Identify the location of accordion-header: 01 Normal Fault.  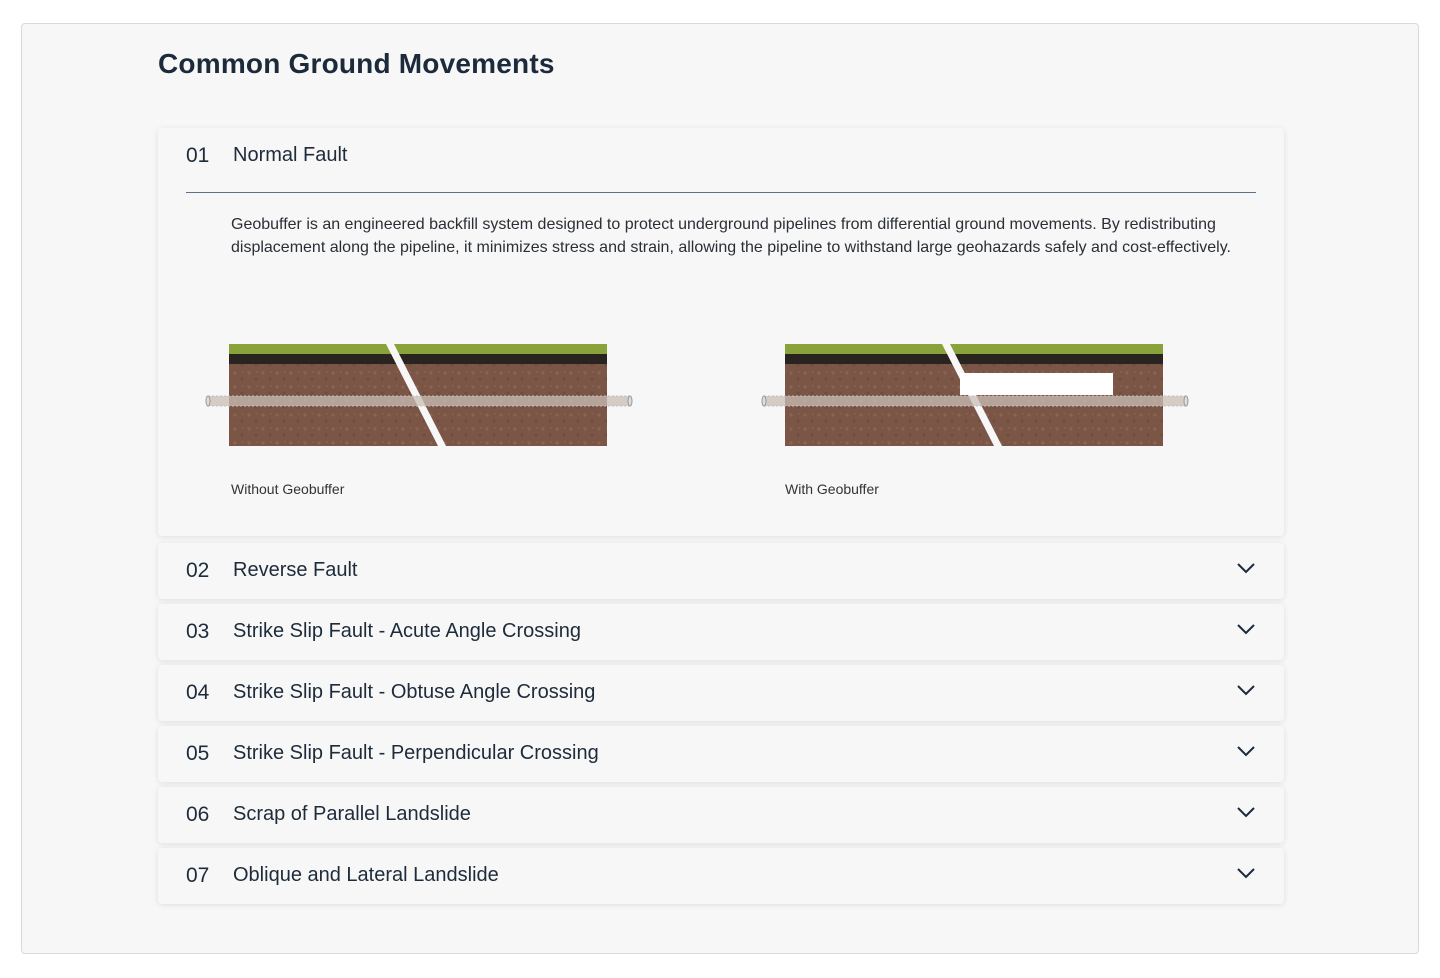
(721, 156).